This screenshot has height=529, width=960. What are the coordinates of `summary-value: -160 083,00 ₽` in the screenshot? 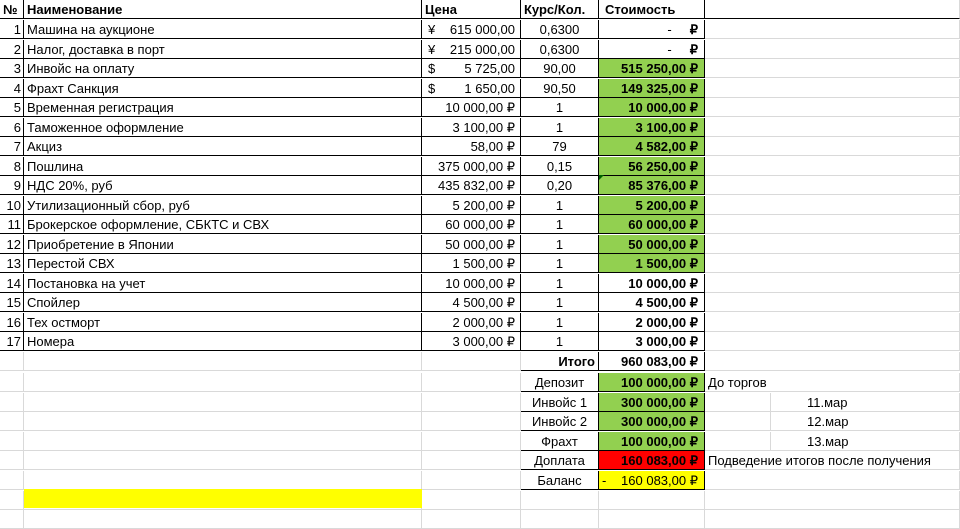 It's located at (652, 480).